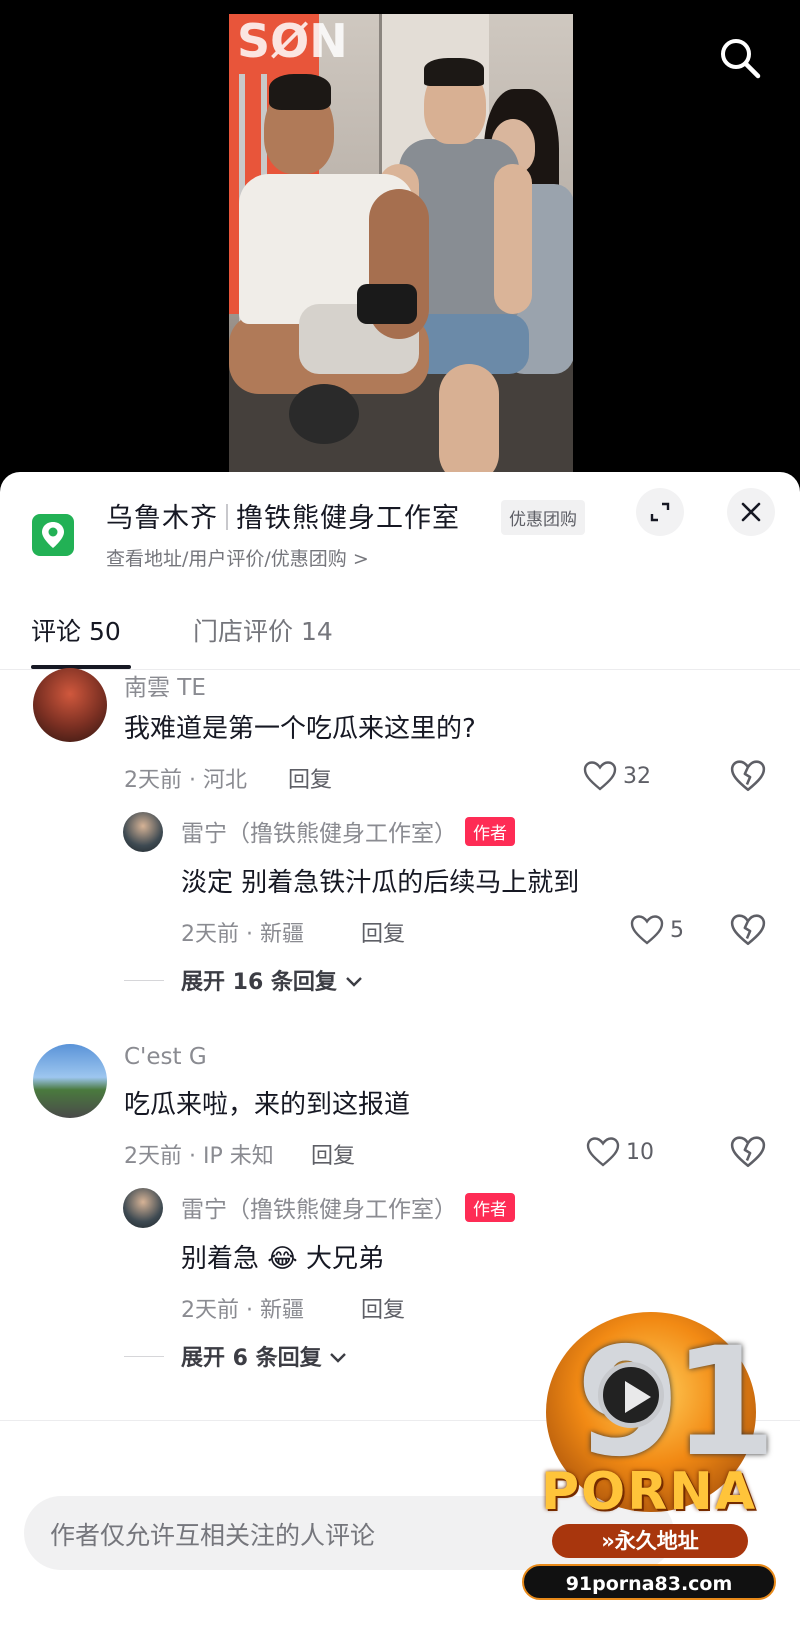  Describe the element at coordinates (227, 517) in the screenshot. I see `poi-divider` at that location.